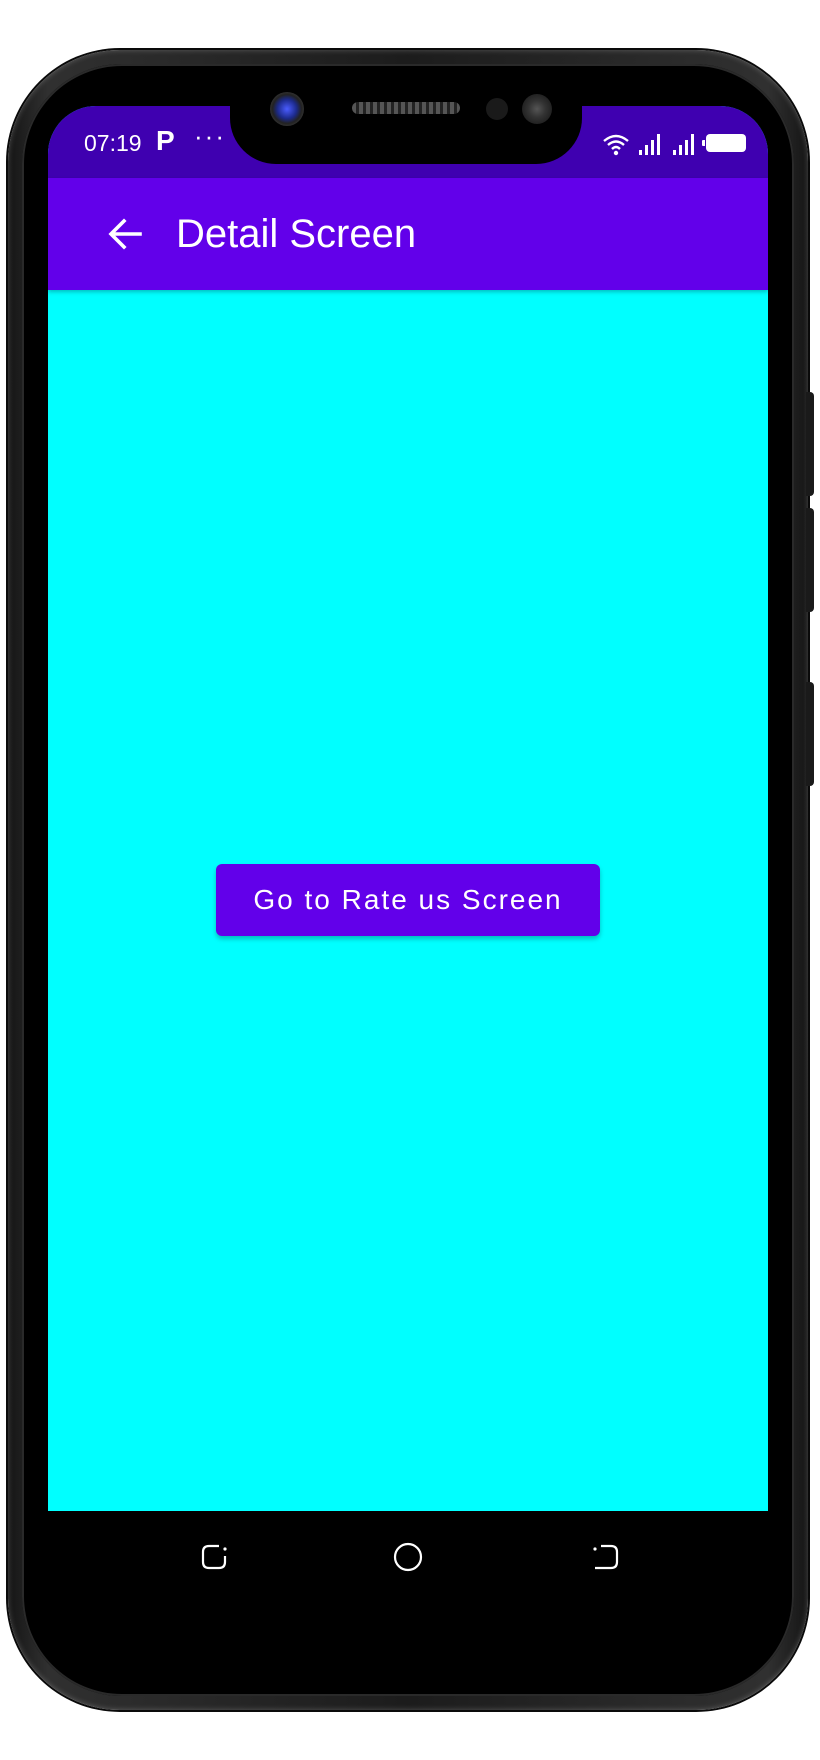 This screenshot has width=820, height=1760. What do you see at coordinates (616, 145) in the screenshot?
I see `wifi-icon` at bounding box center [616, 145].